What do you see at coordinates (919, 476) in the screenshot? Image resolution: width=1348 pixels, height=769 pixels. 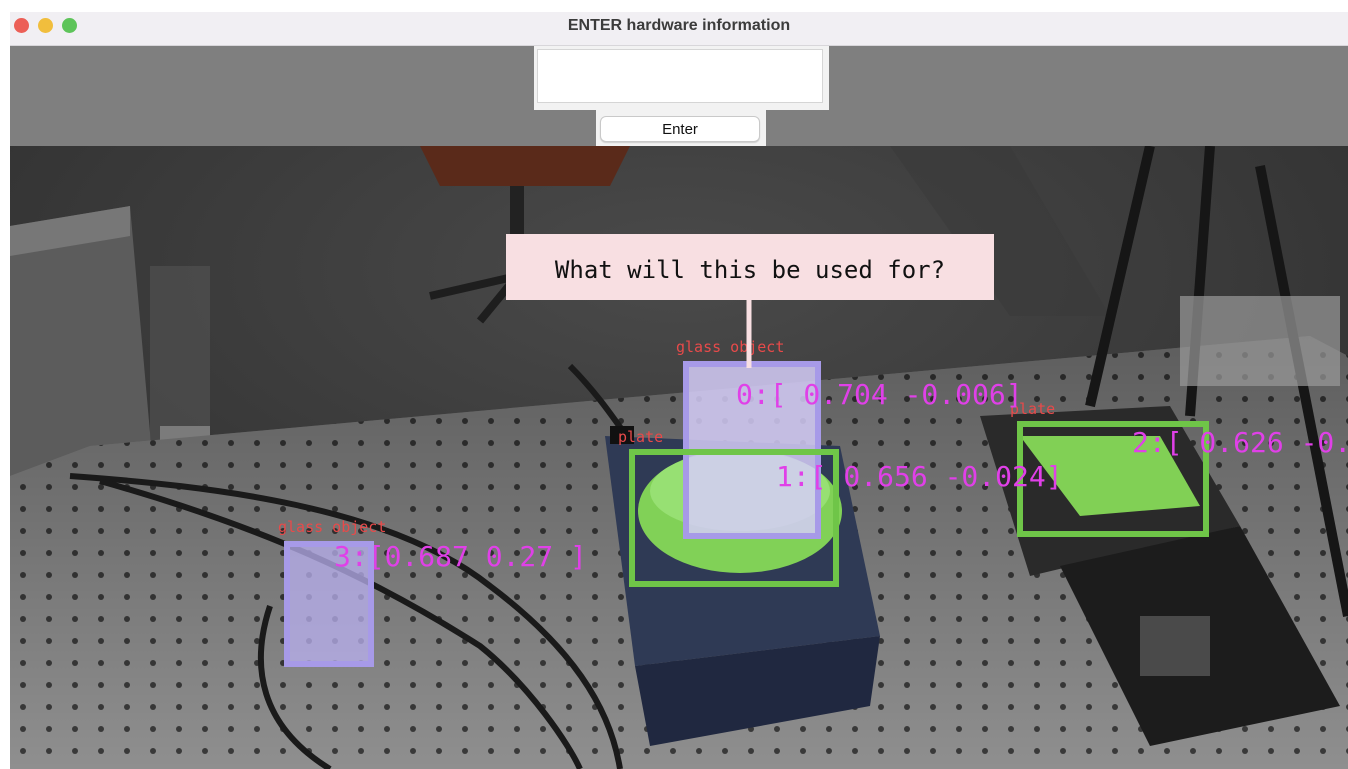 I see `detection-coords-1: 1:[ 0.656 -0.024]` at bounding box center [919, 476].